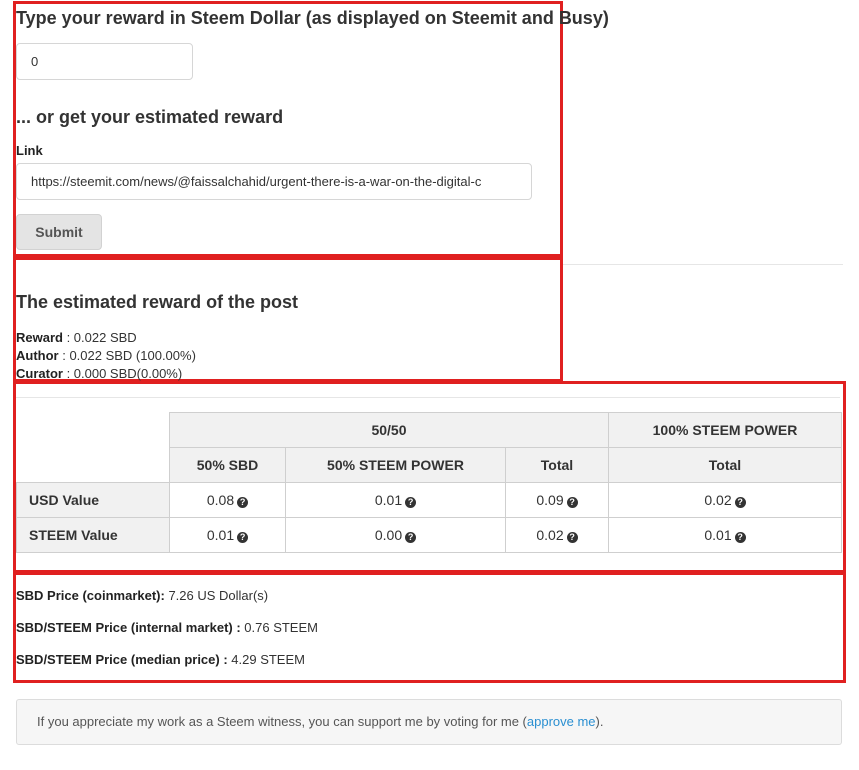  I want to click on median-price-label: SBD/STEEM Price (median price) :, so click(122, 659).